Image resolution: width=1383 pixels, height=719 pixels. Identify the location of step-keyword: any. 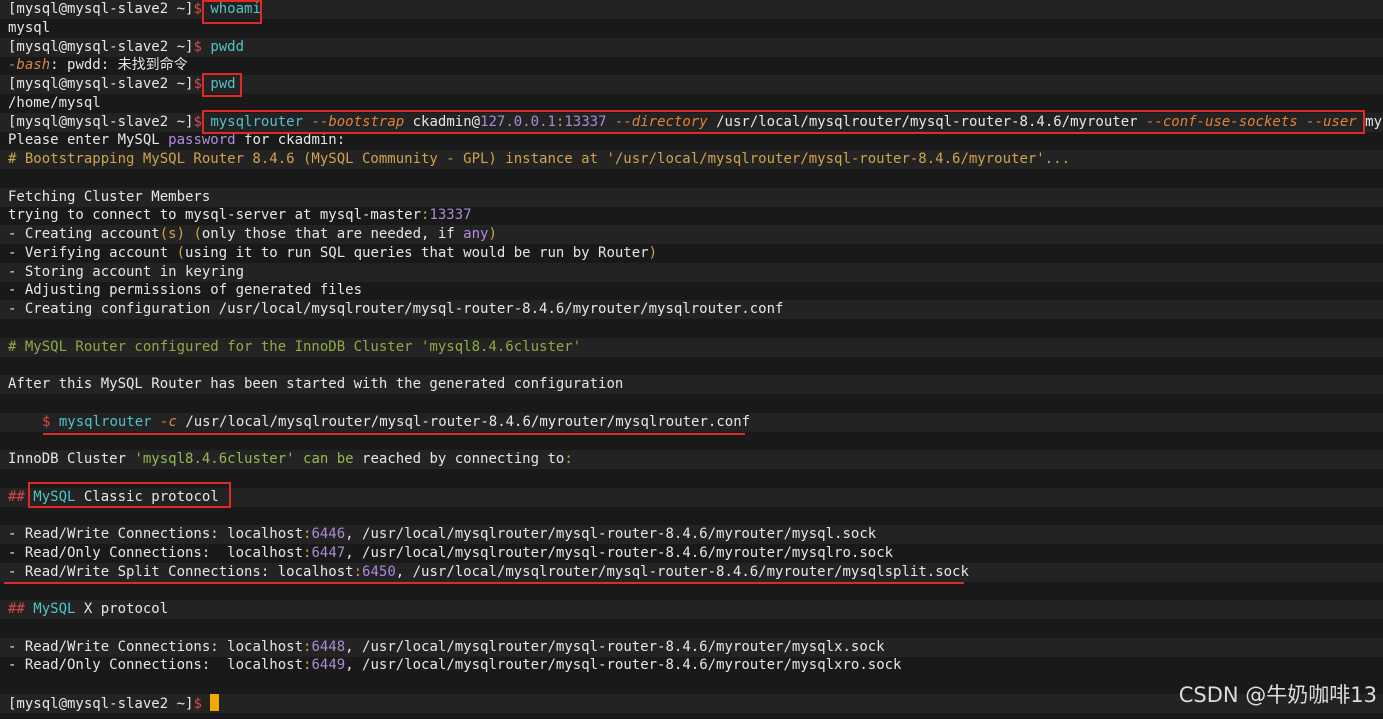
(476, 234).